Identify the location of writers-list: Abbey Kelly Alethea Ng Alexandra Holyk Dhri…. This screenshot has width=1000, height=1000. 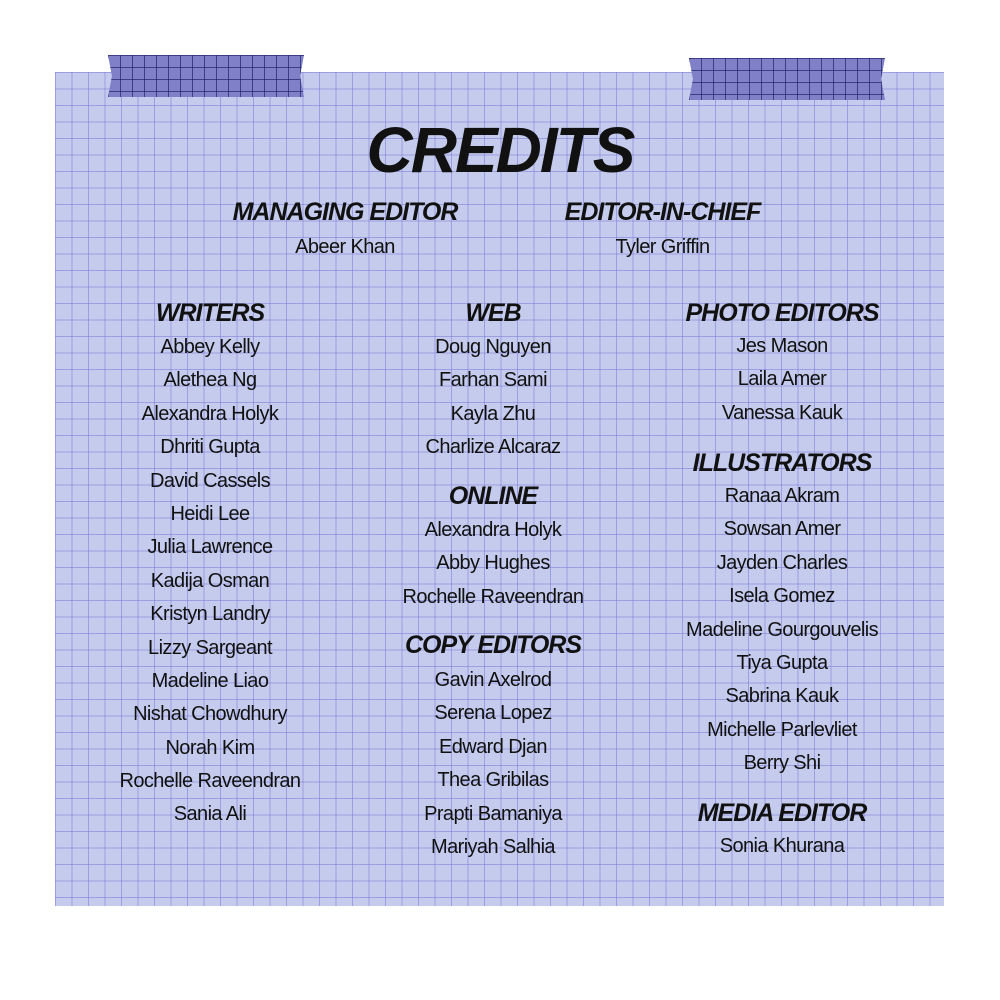
(210, 581).